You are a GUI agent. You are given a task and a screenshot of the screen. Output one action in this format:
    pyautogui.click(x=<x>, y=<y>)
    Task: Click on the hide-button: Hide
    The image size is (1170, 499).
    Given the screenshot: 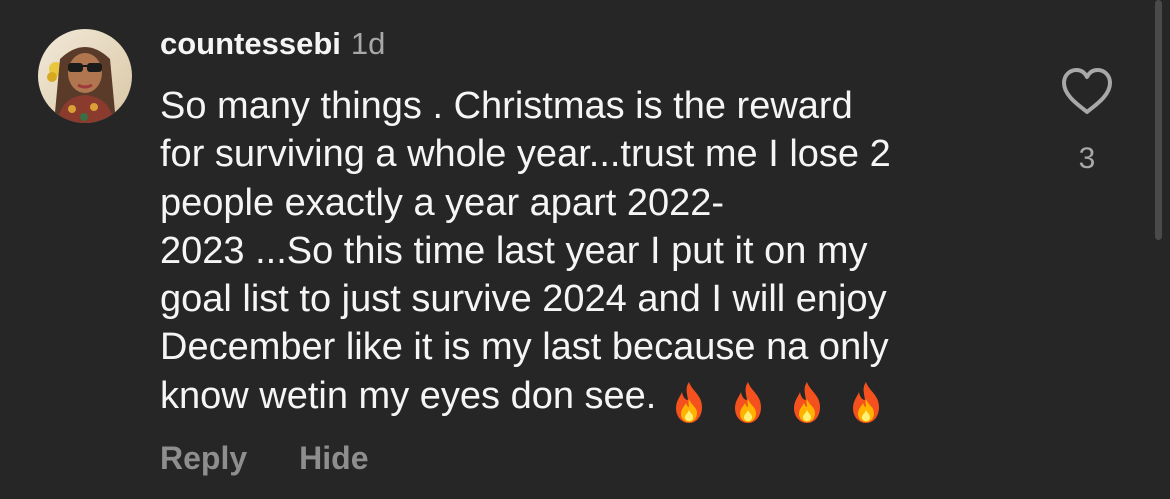 What is the action you would take?
    pyautogui.click(x=333, y=458)
    